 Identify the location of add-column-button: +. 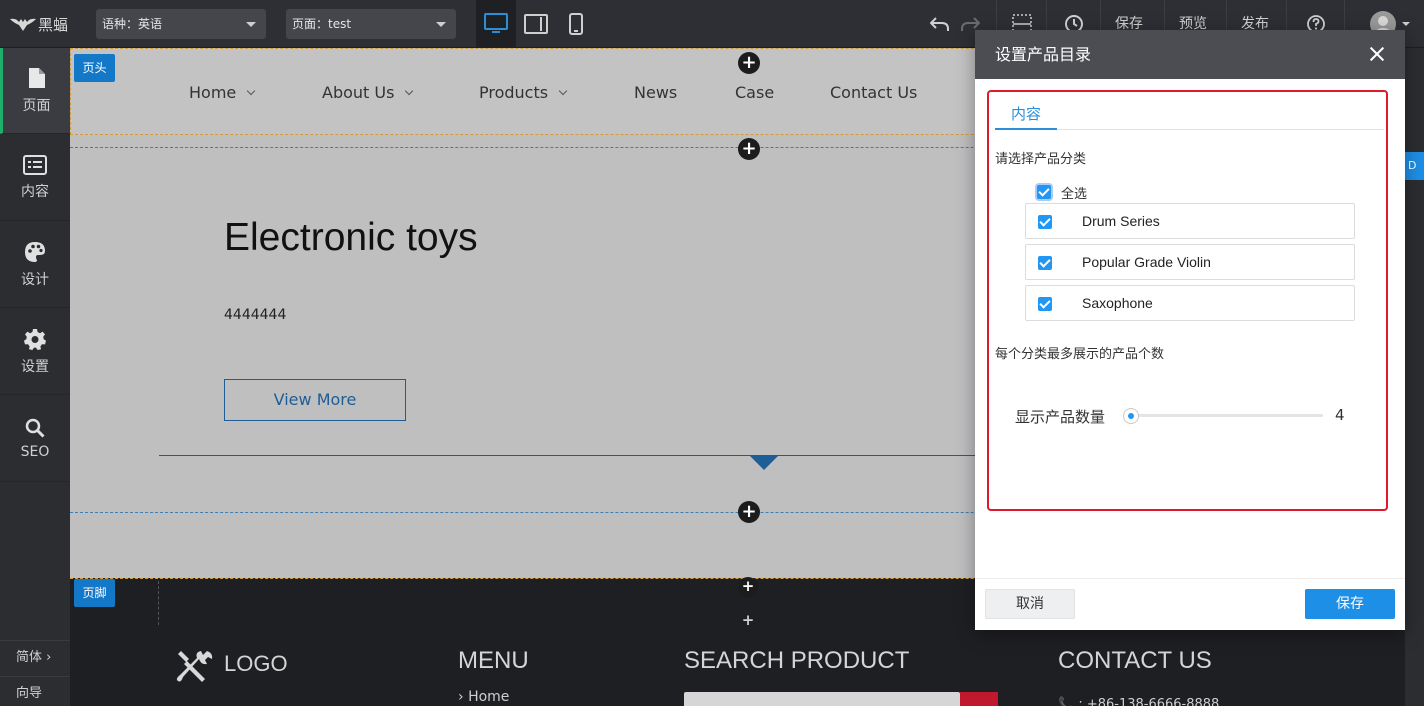
(748, 620).